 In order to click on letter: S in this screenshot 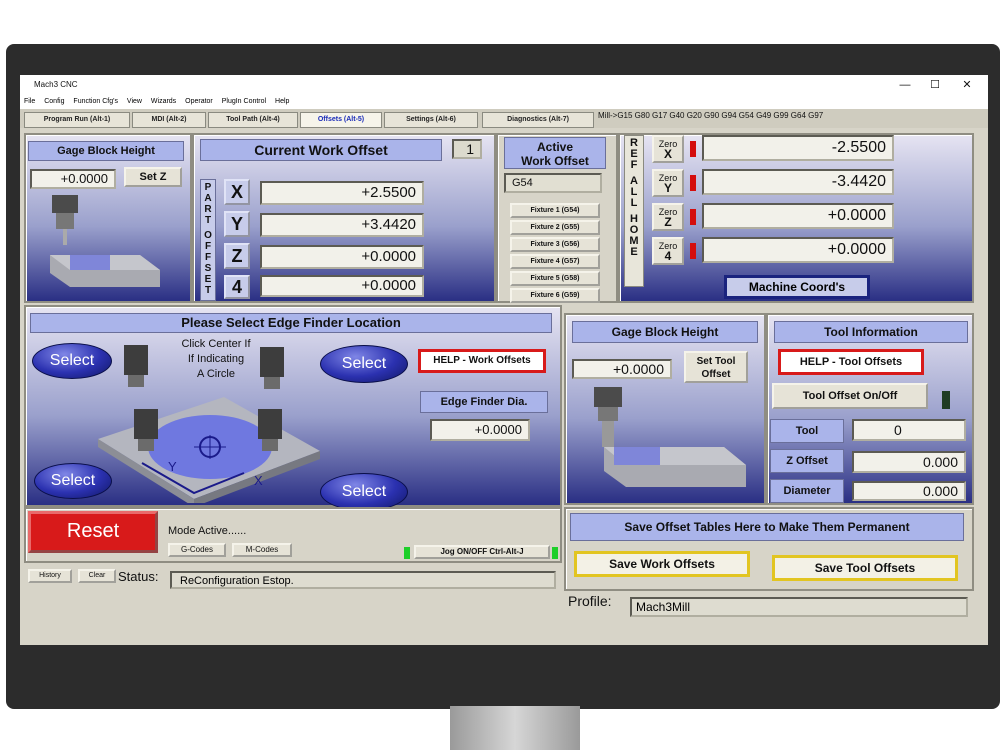, I will do `click(208, 268)`.